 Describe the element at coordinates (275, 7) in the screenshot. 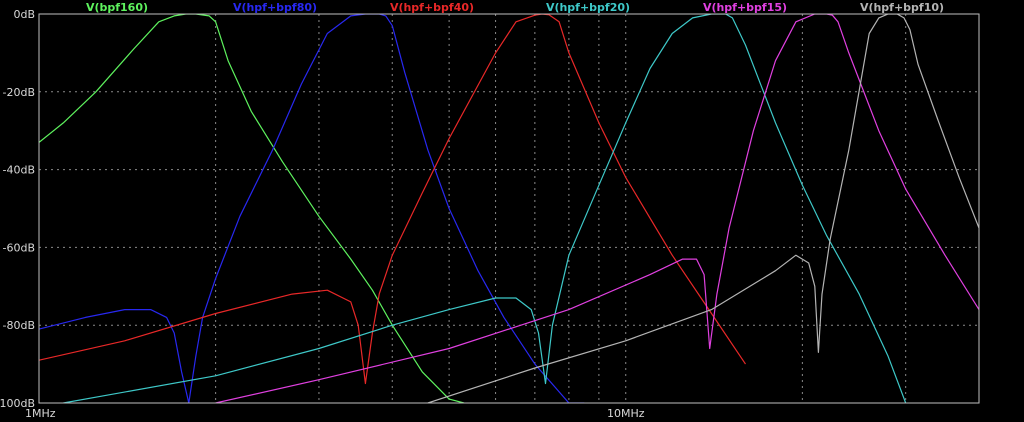

I see `legend-entry: V(hpf+bpf80)` at that location.